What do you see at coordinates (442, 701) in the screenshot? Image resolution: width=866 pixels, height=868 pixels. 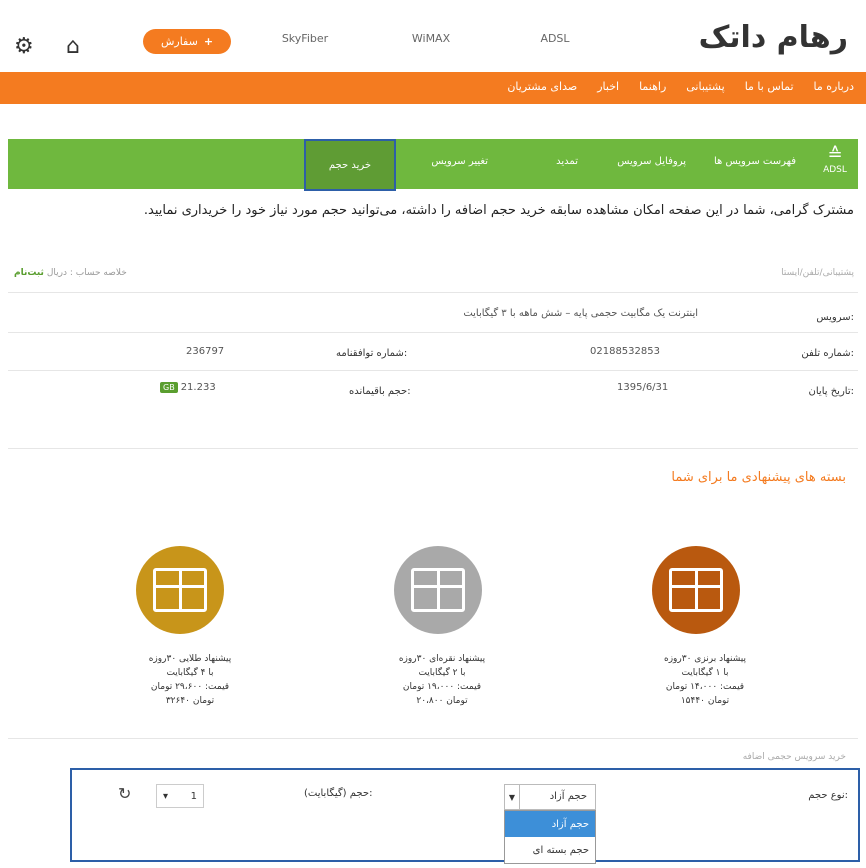 I see `package-total: ۲۰،۸۰۰ تومان` at bounding box center [442, 701].